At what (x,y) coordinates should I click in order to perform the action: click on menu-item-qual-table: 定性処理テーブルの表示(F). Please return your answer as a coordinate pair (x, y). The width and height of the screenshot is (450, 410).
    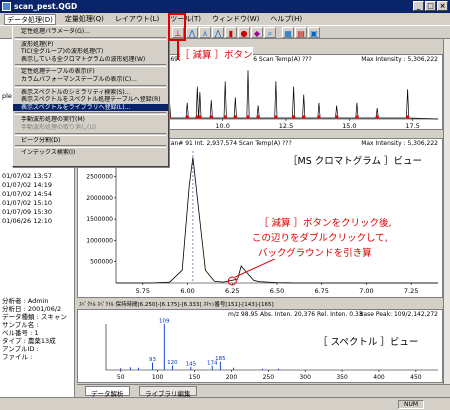
    Looking at the image, I should click on (90, 72).